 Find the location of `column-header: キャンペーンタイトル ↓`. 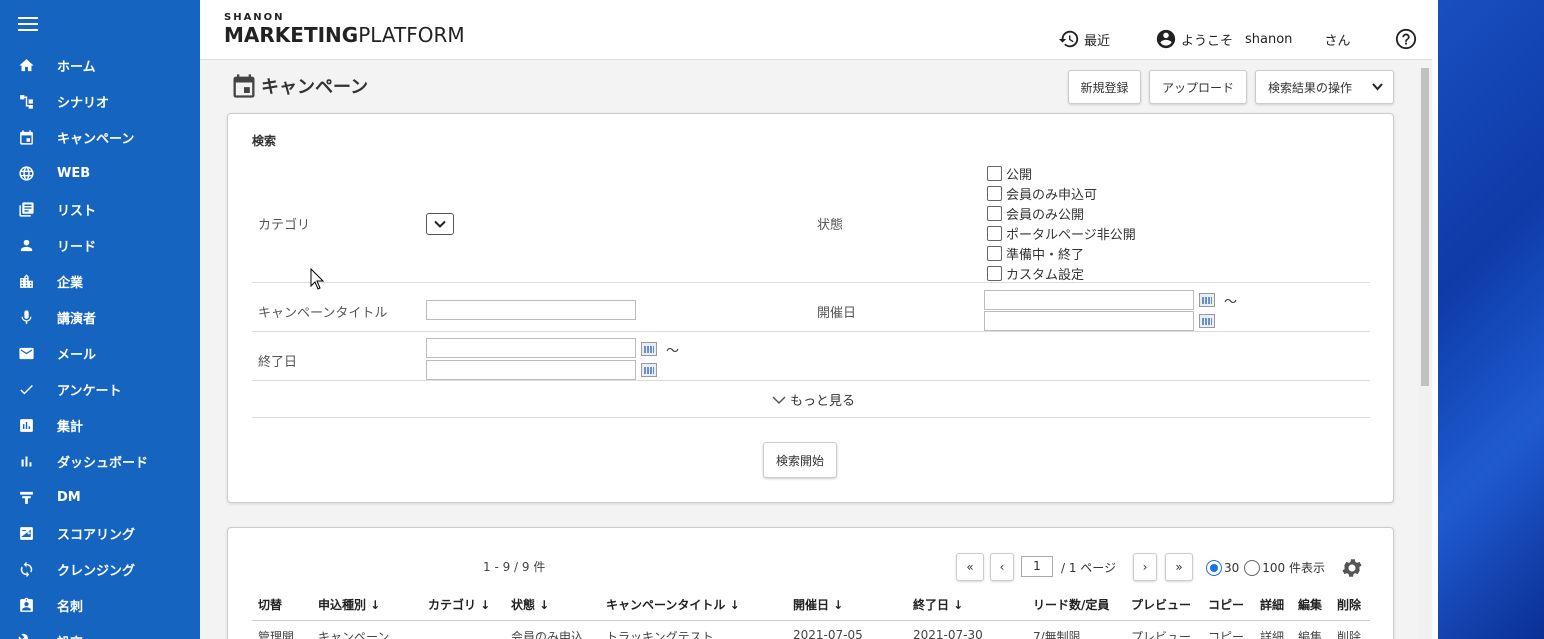

column-header: キャンペーンタイトル ↓ is located at coordinates (673, 604).